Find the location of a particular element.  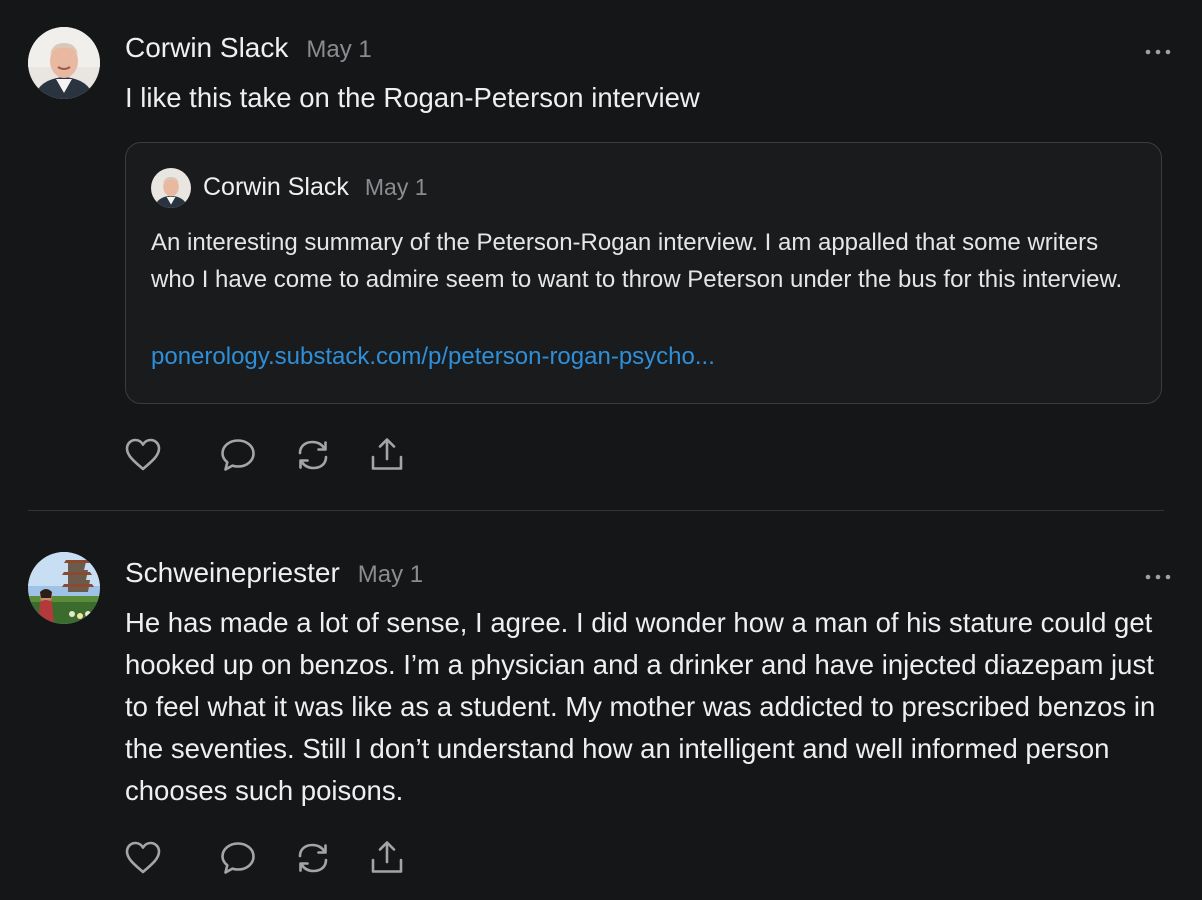

quoted-post-date: May 1 is located at coordinates (396, 187).